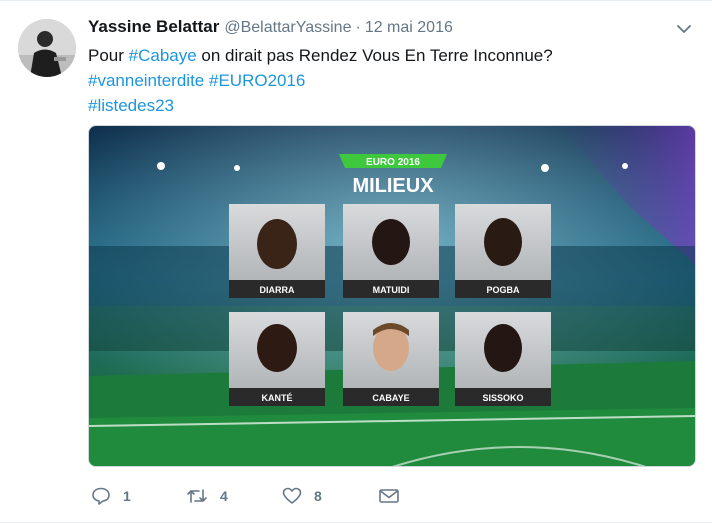 The width and height of the screenshot is (712, 523). What do you see at coordinates (277, 359) in the screenshot?
I see `player-card-kante: KANTÉ` at bounding box center [277, 359].